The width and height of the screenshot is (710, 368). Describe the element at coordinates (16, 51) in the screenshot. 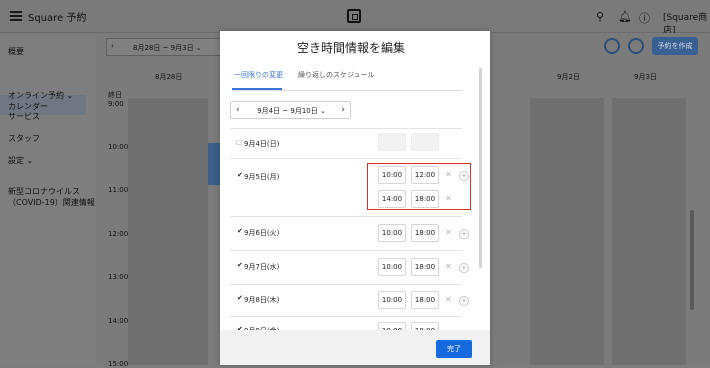

I see `sidebar-item-overview: 概要` at that location.